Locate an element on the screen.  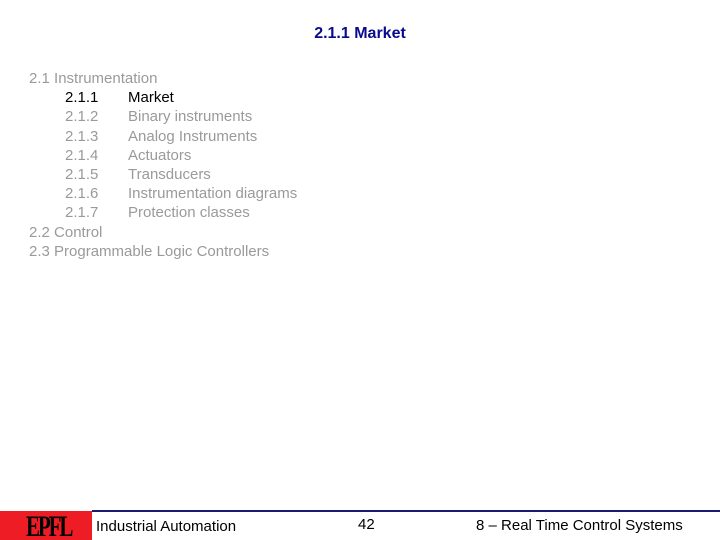
outline-label: Control is located at coordinates (78, 232).